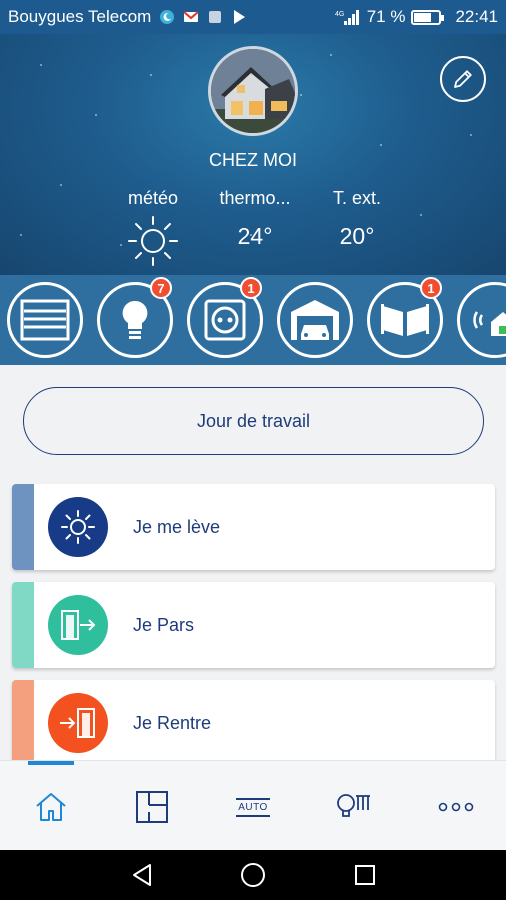 This screenshot has width=506, height=900. I want to click on floorplan-icon, so click(152, 807).